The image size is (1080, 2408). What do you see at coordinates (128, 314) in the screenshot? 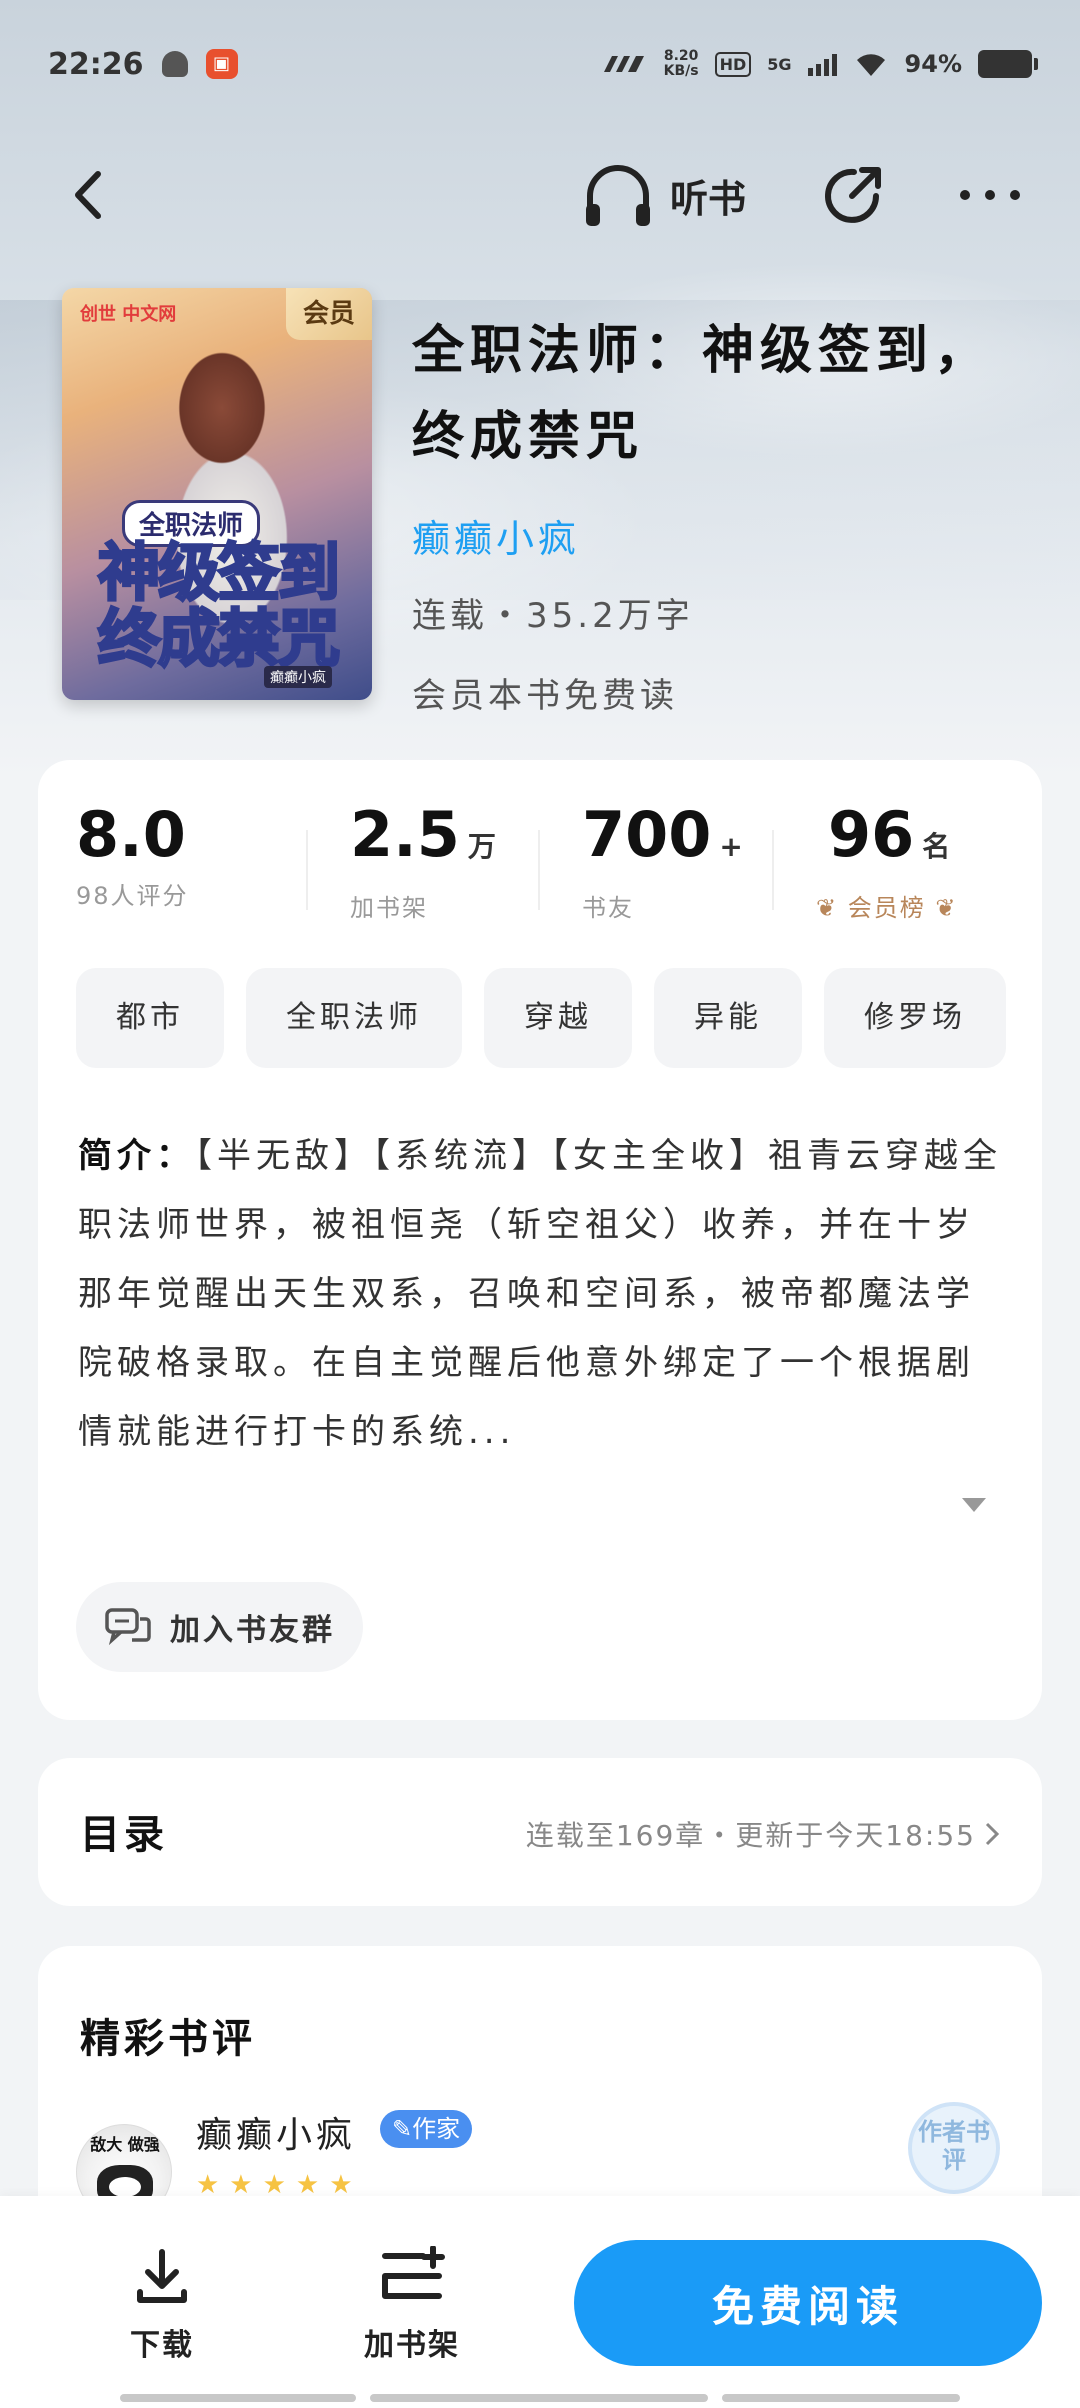
I see `cover-brand: 创世 中文网` at bounding box center [128, 314].